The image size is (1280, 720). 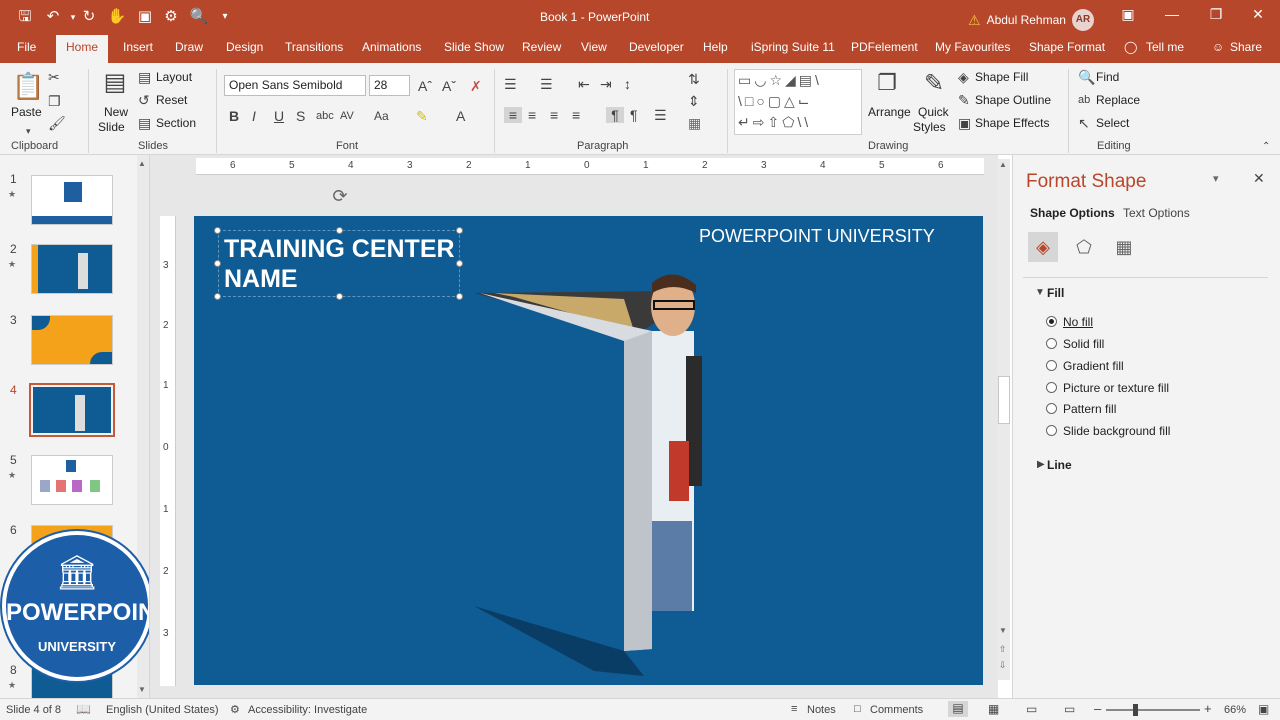 I want to click on tab-slide-show: Slide Show, so click(x=474, y=47).